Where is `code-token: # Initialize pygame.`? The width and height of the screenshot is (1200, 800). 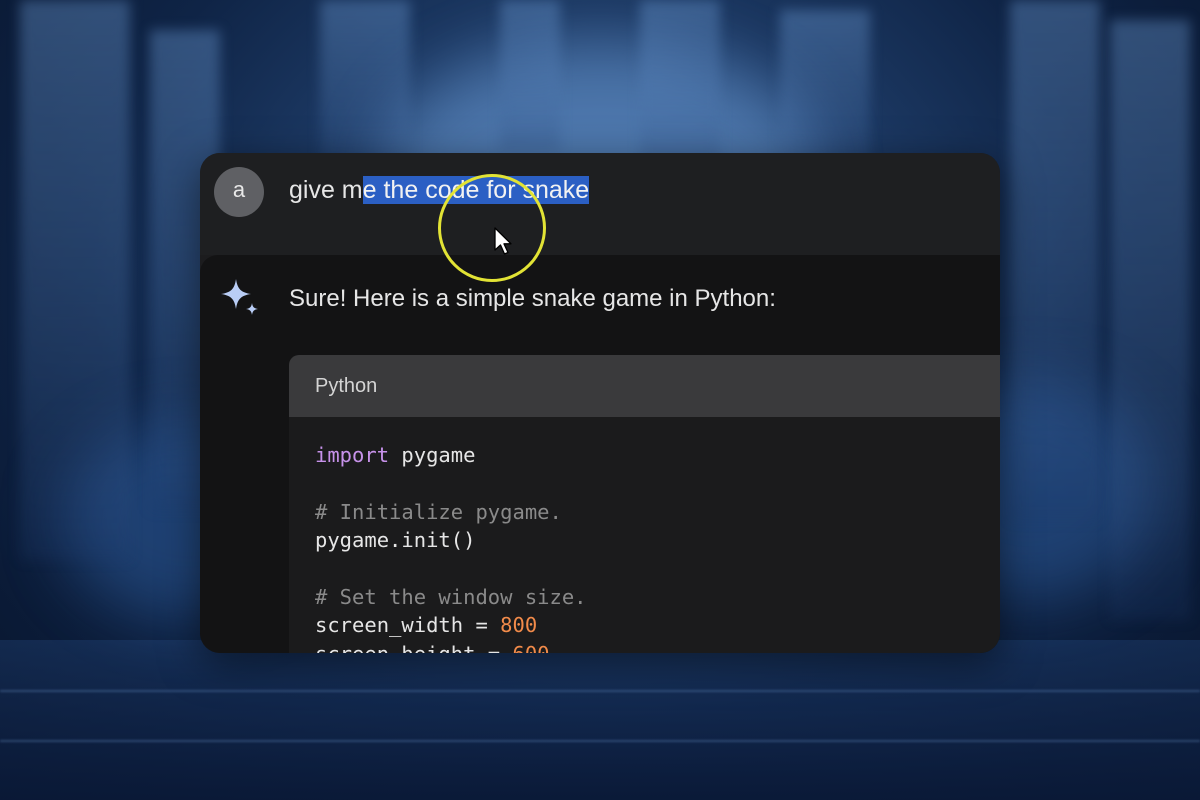 code-token: # Initialize pygame. is located at coordinates (438, 511).